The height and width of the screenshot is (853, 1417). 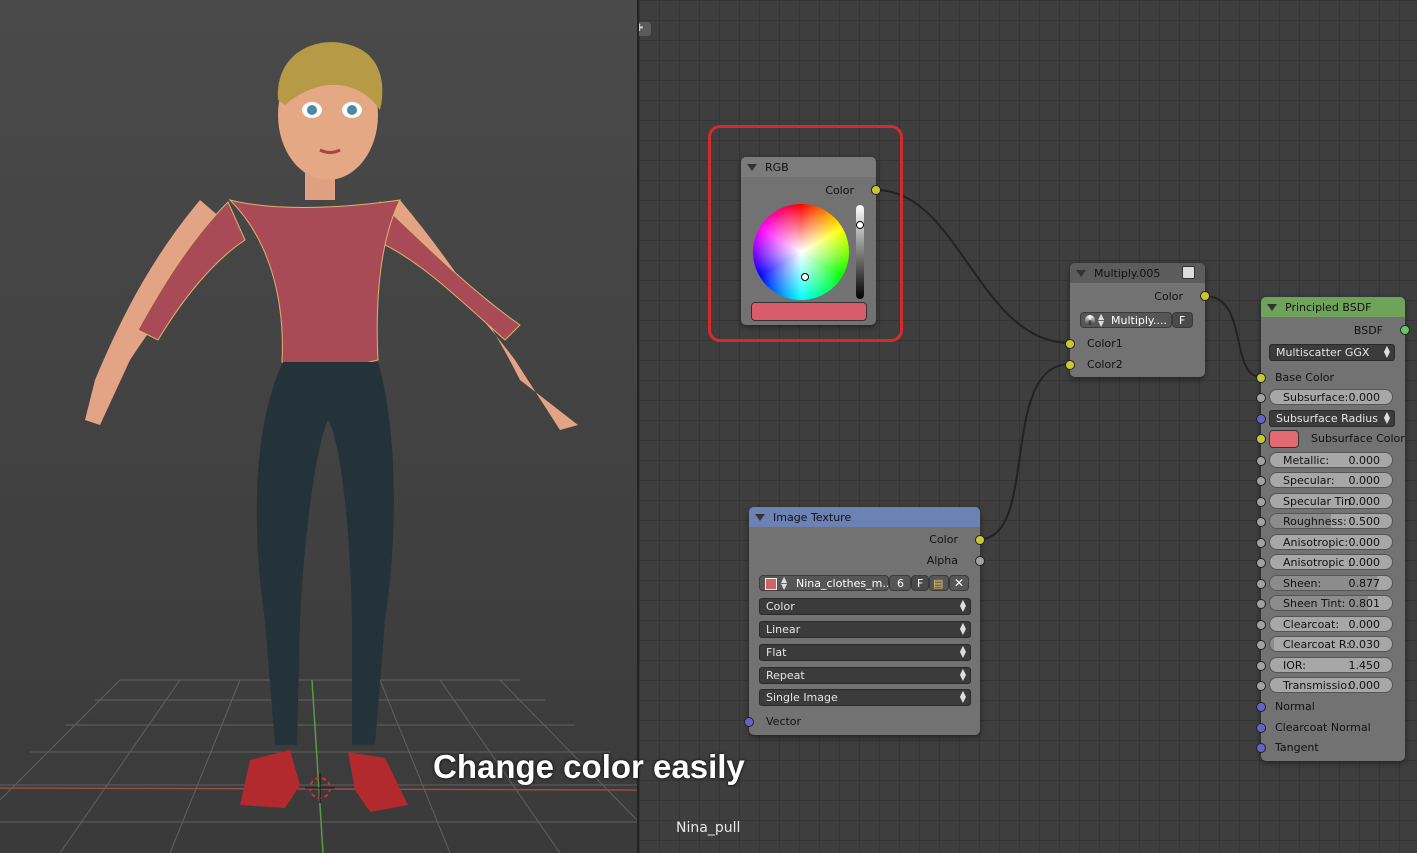 What do you see at coordinates (939, 583) in the screenshot?
I see `open-image-button: ▤` at bounding box center [939, 583].